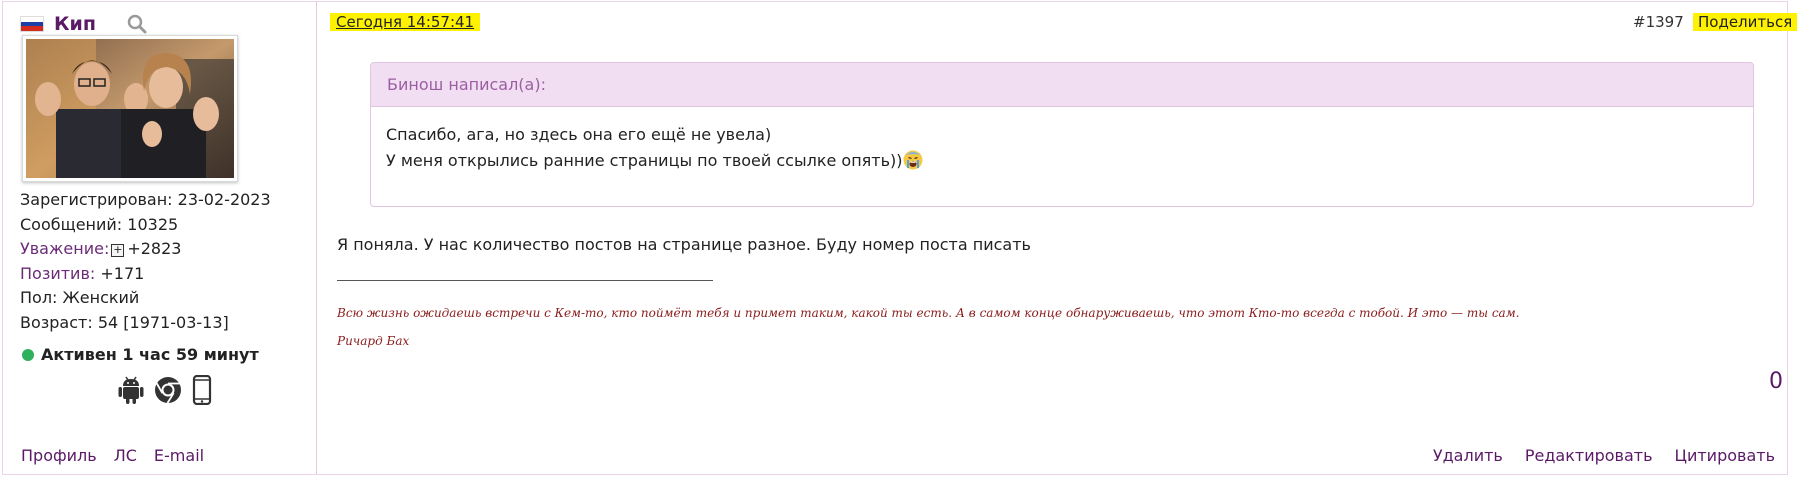 The width and height of the screenshot is (1798, 483). I want to click on profile-link: Профиль, so click(59, 455).